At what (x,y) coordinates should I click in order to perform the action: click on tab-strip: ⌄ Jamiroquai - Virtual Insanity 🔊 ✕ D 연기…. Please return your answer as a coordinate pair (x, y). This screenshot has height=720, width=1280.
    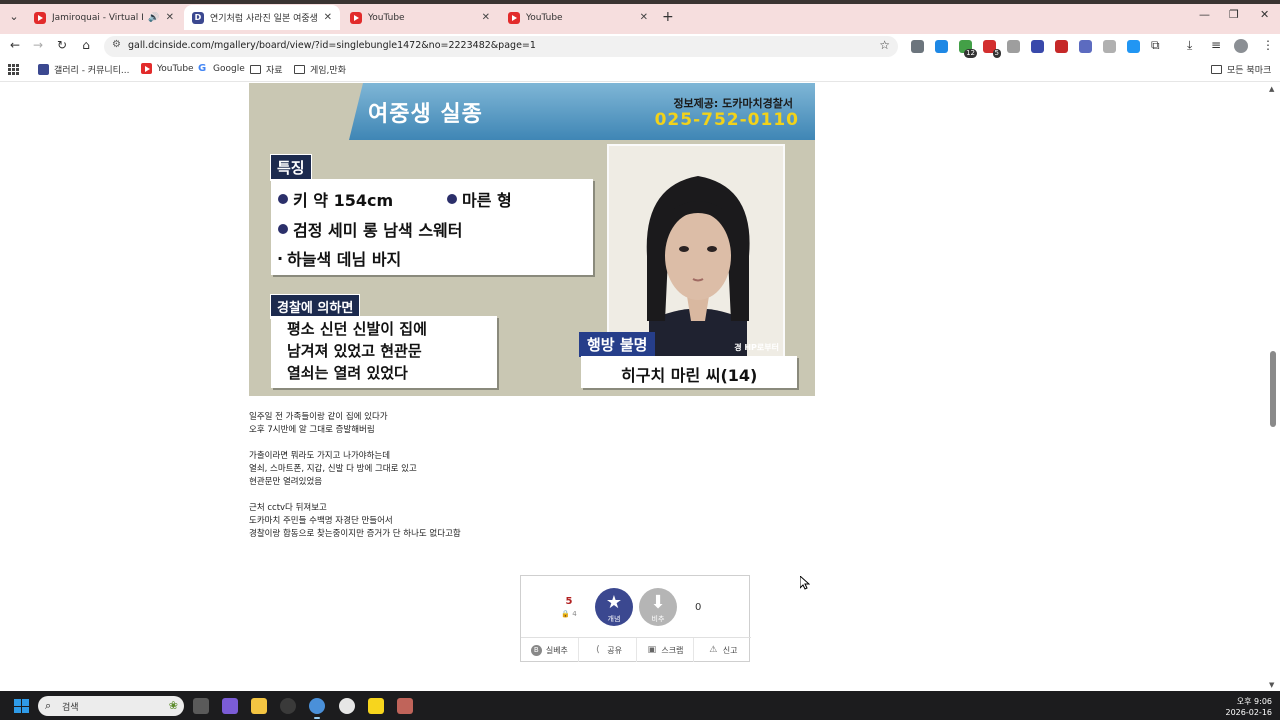
    Looking at the image, I should click on (640, 17).